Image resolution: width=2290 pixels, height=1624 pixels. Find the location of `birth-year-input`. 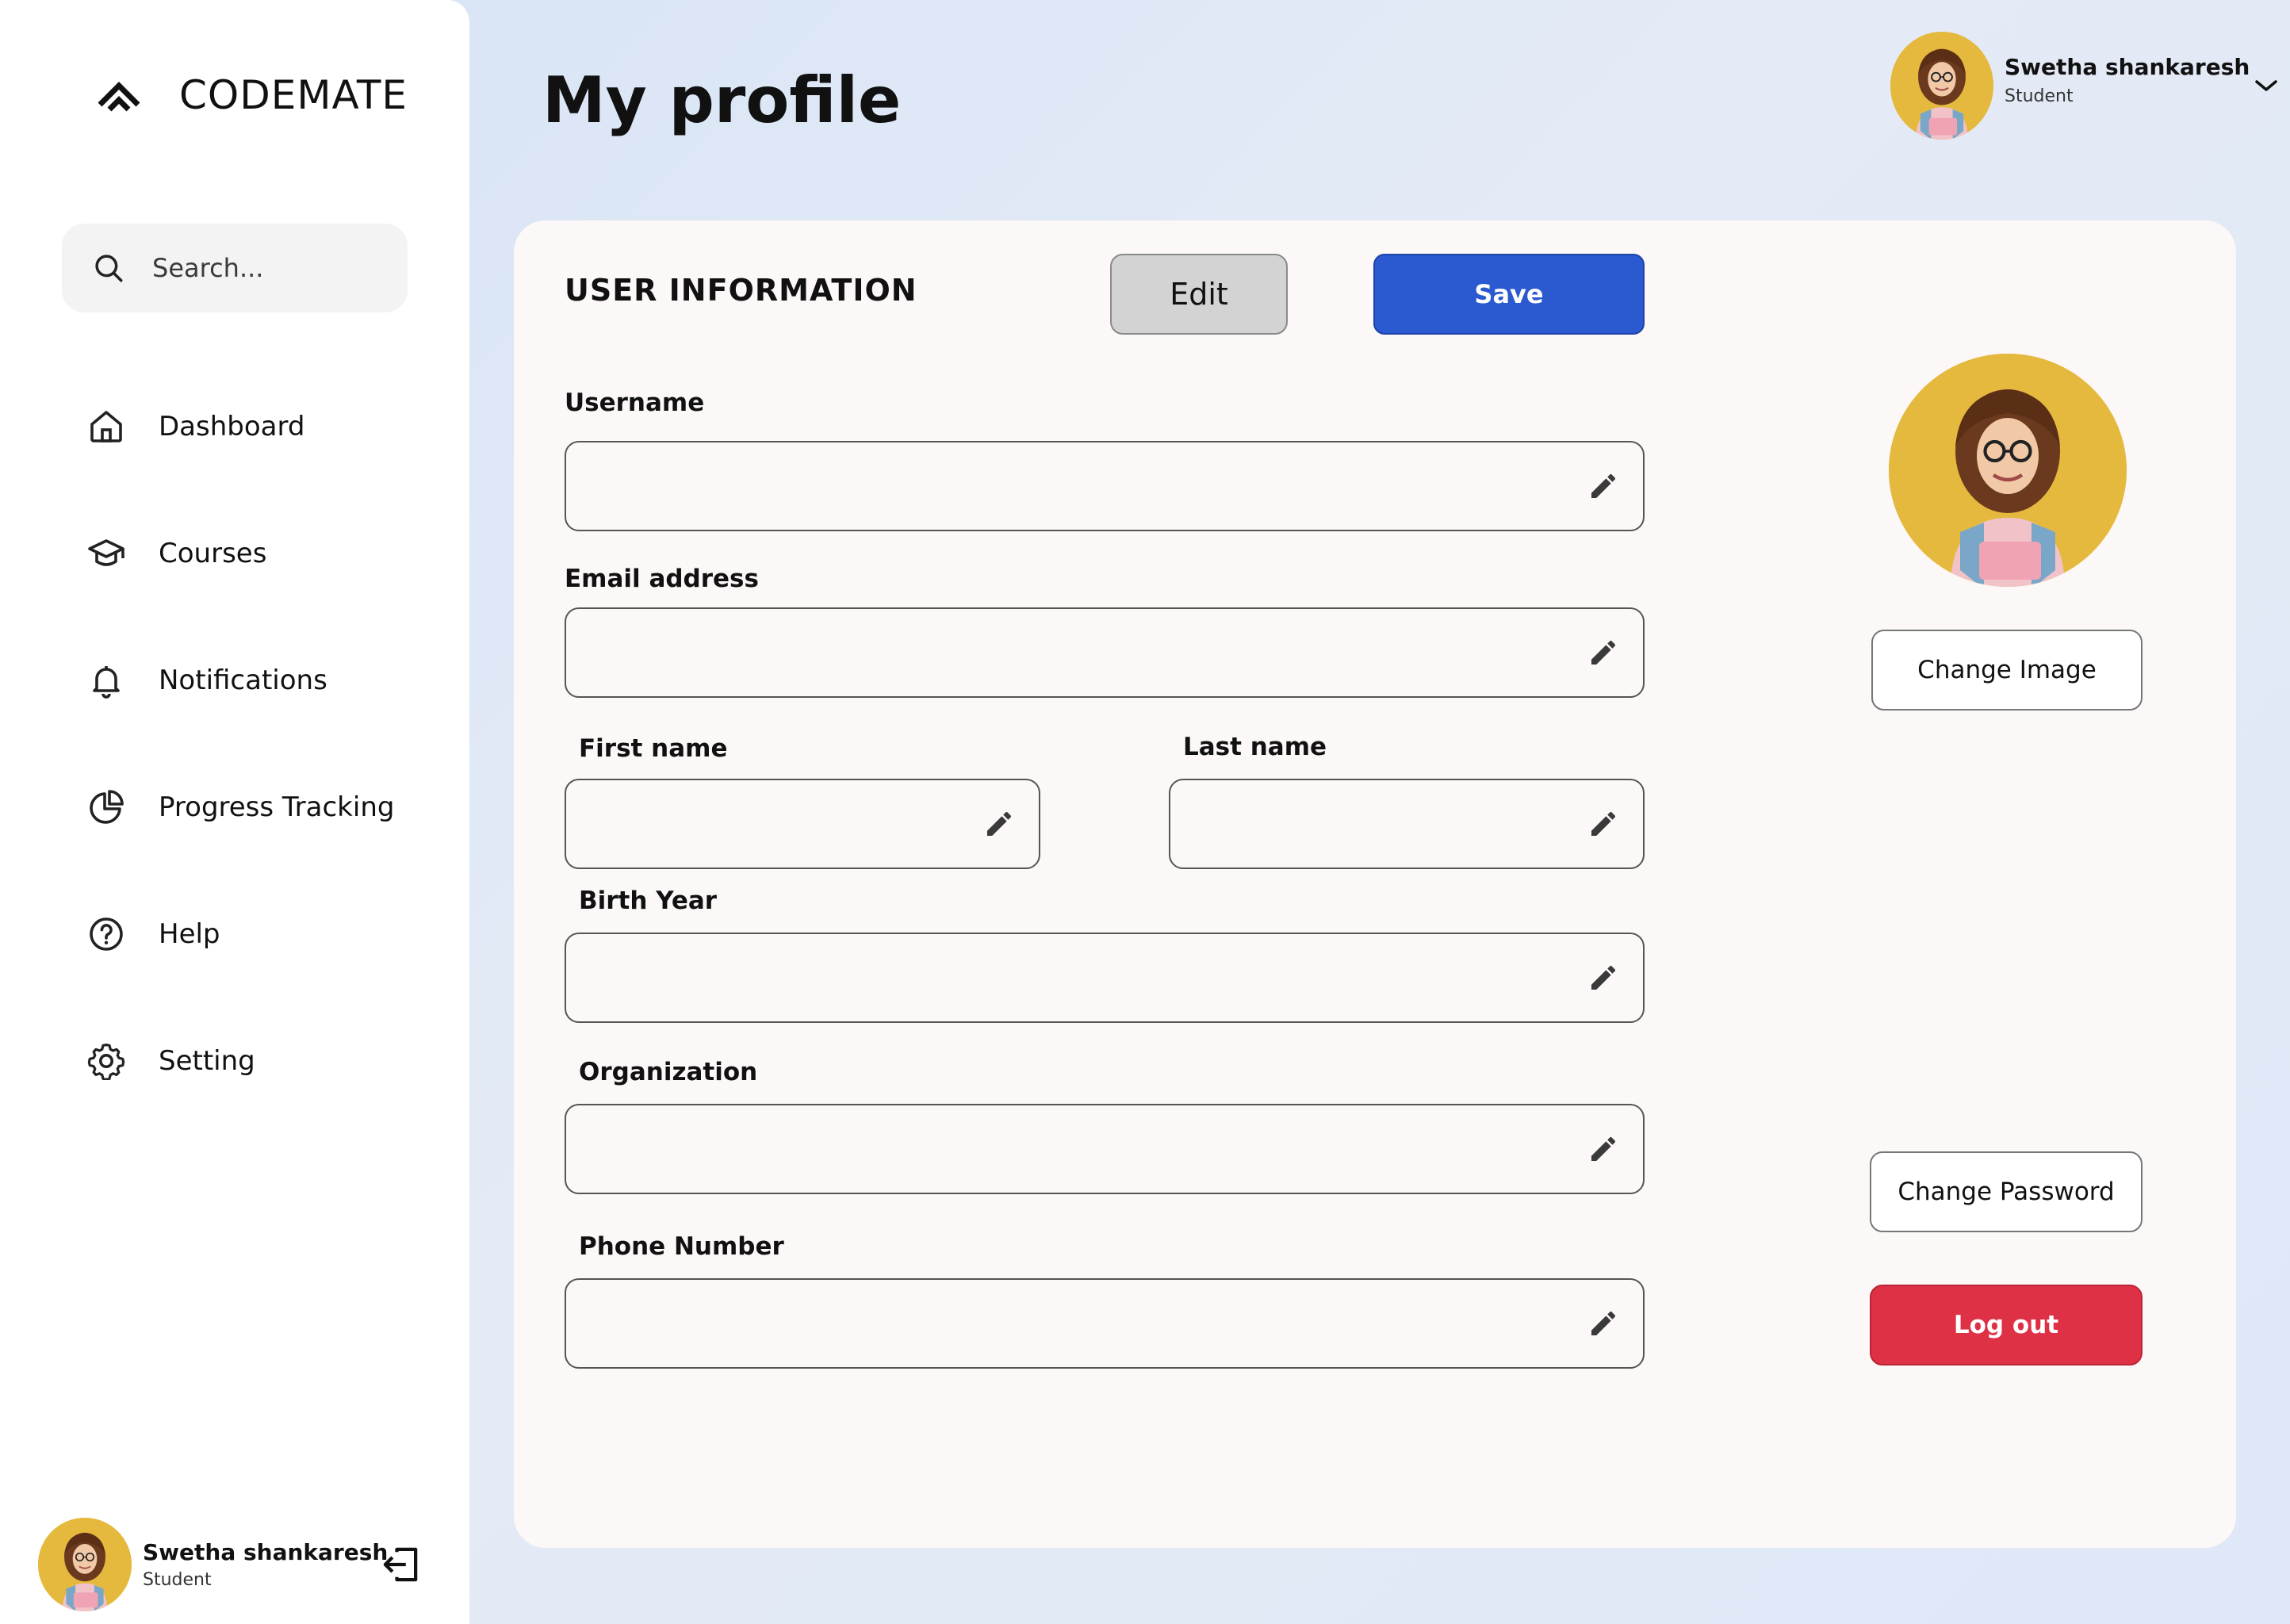

birth-year-input is located at coordinates (1077, 977).